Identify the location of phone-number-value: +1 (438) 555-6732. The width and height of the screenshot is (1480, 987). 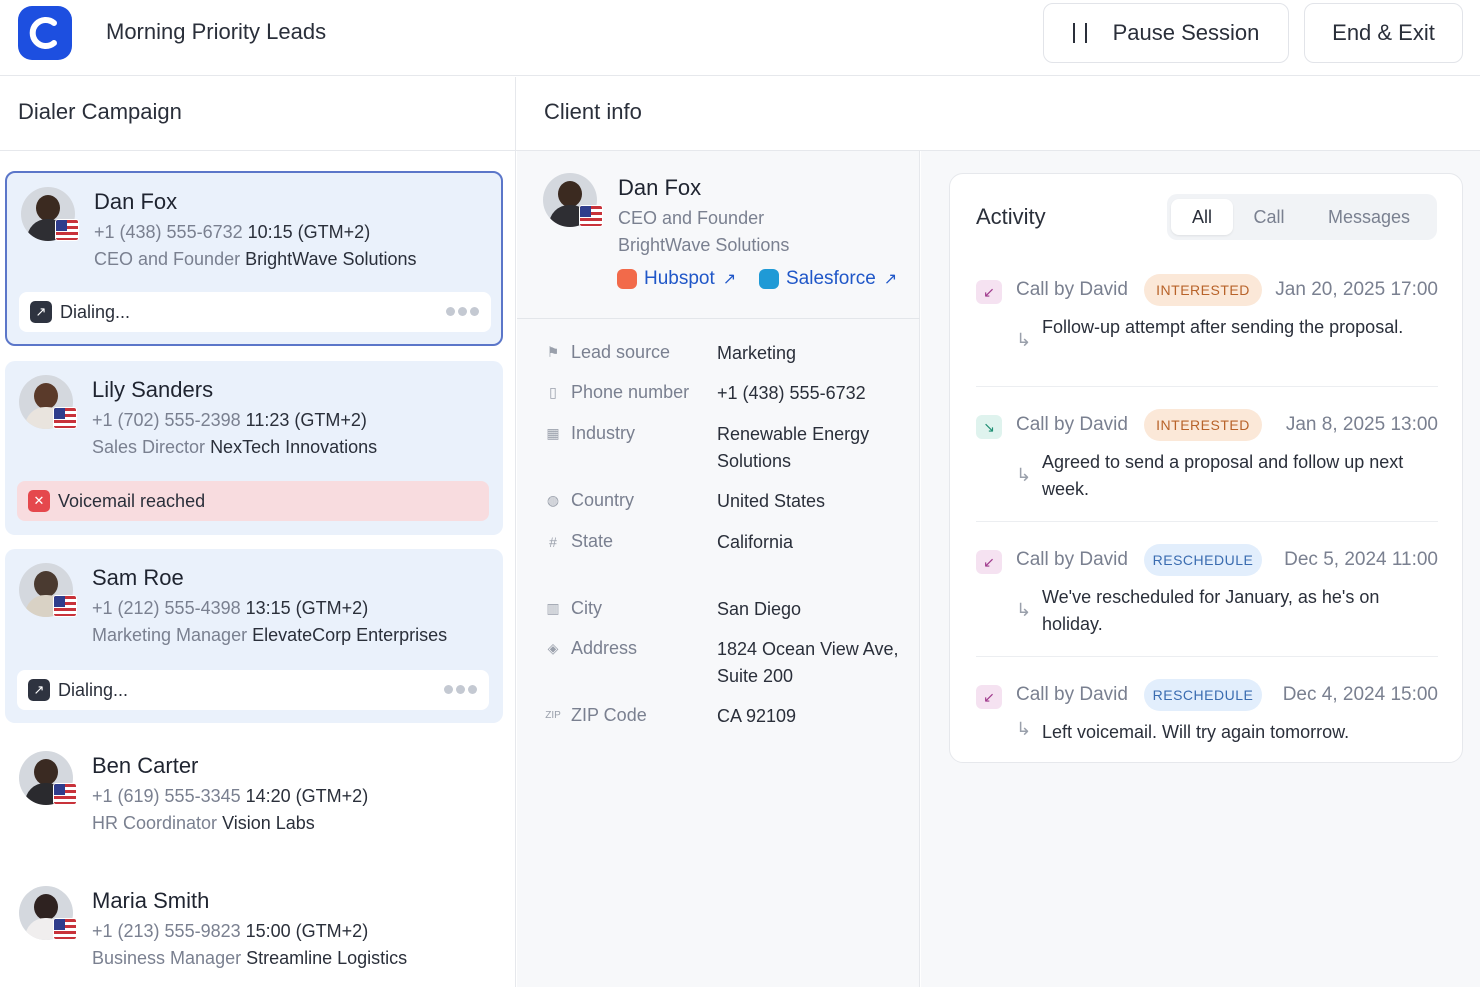
(791, 393).